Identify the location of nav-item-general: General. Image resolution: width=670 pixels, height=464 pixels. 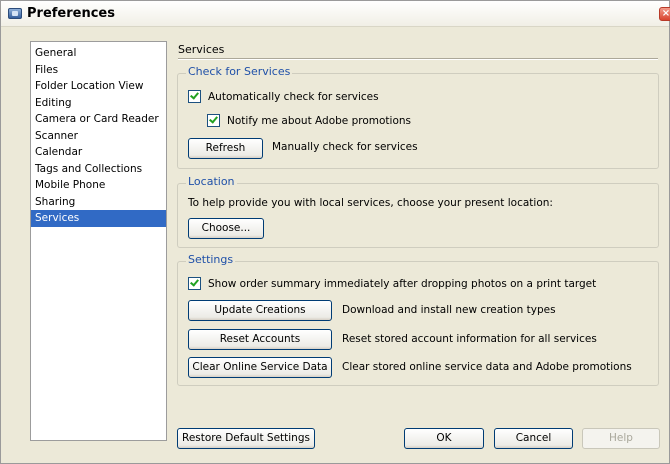
(98, 53).